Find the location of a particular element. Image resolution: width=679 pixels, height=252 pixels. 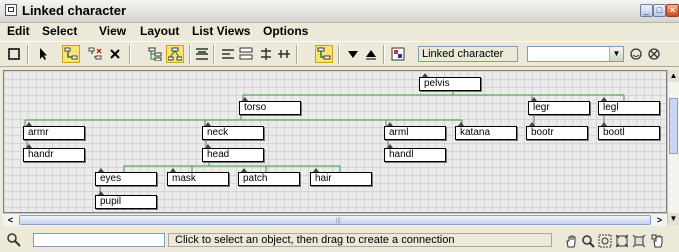

select-icon is located at coordinates (43, 54).